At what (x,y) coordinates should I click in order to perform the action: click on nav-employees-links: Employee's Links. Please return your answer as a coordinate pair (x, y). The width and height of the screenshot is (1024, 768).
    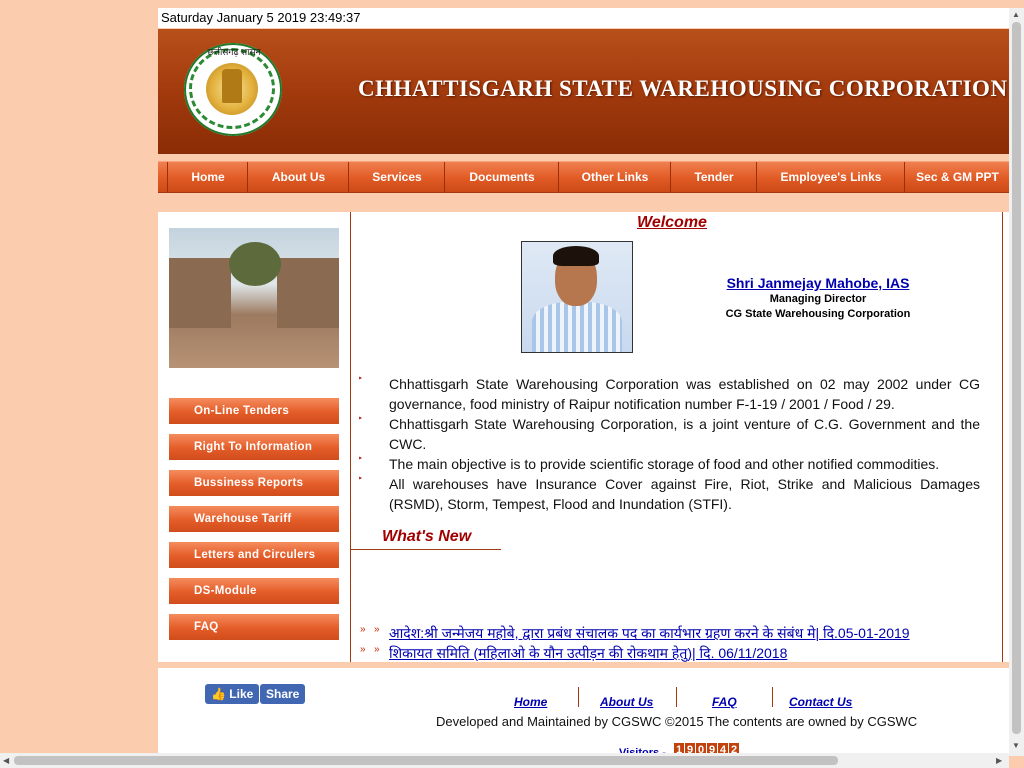
    Looking at the image, I should click on (830, 177).